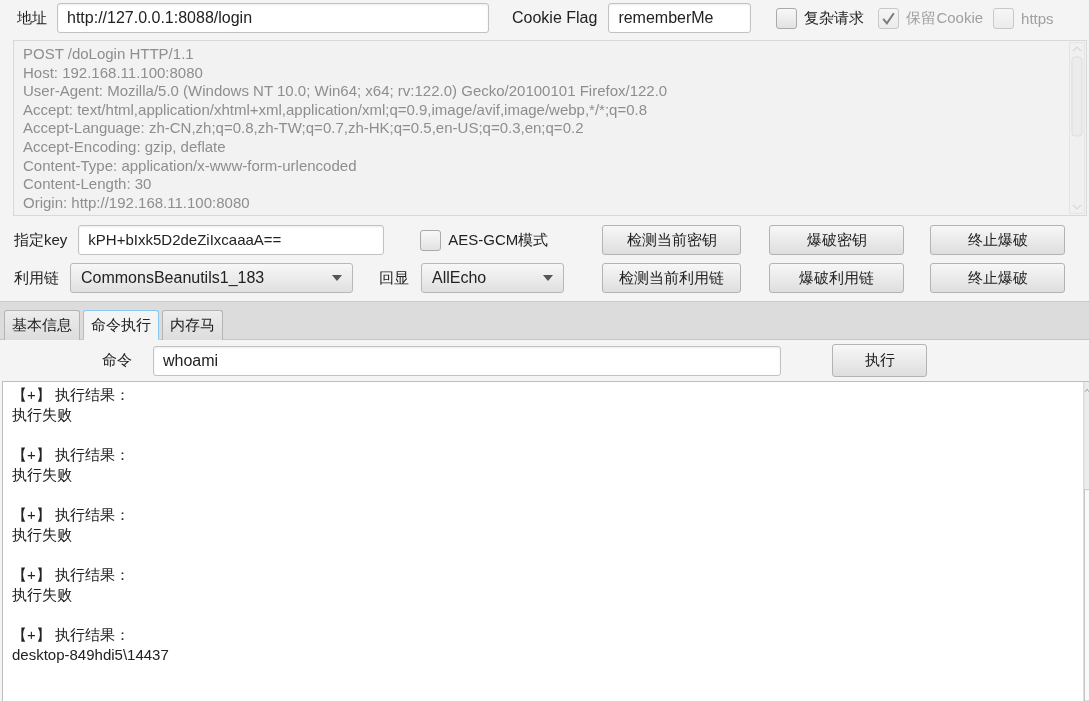 The image size is (1089, 701). What do you see at coordinates (467, 360) in the screenshot?
I see `command-input: whoami` at bounding box center [467, 360].